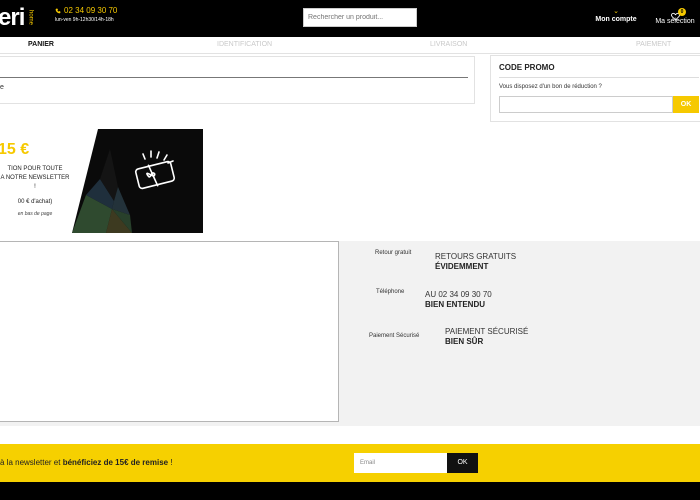 This screenshot has width=700, height=500. I want to click on banner-line: TION POUR TOUTE, so click(35, 169).